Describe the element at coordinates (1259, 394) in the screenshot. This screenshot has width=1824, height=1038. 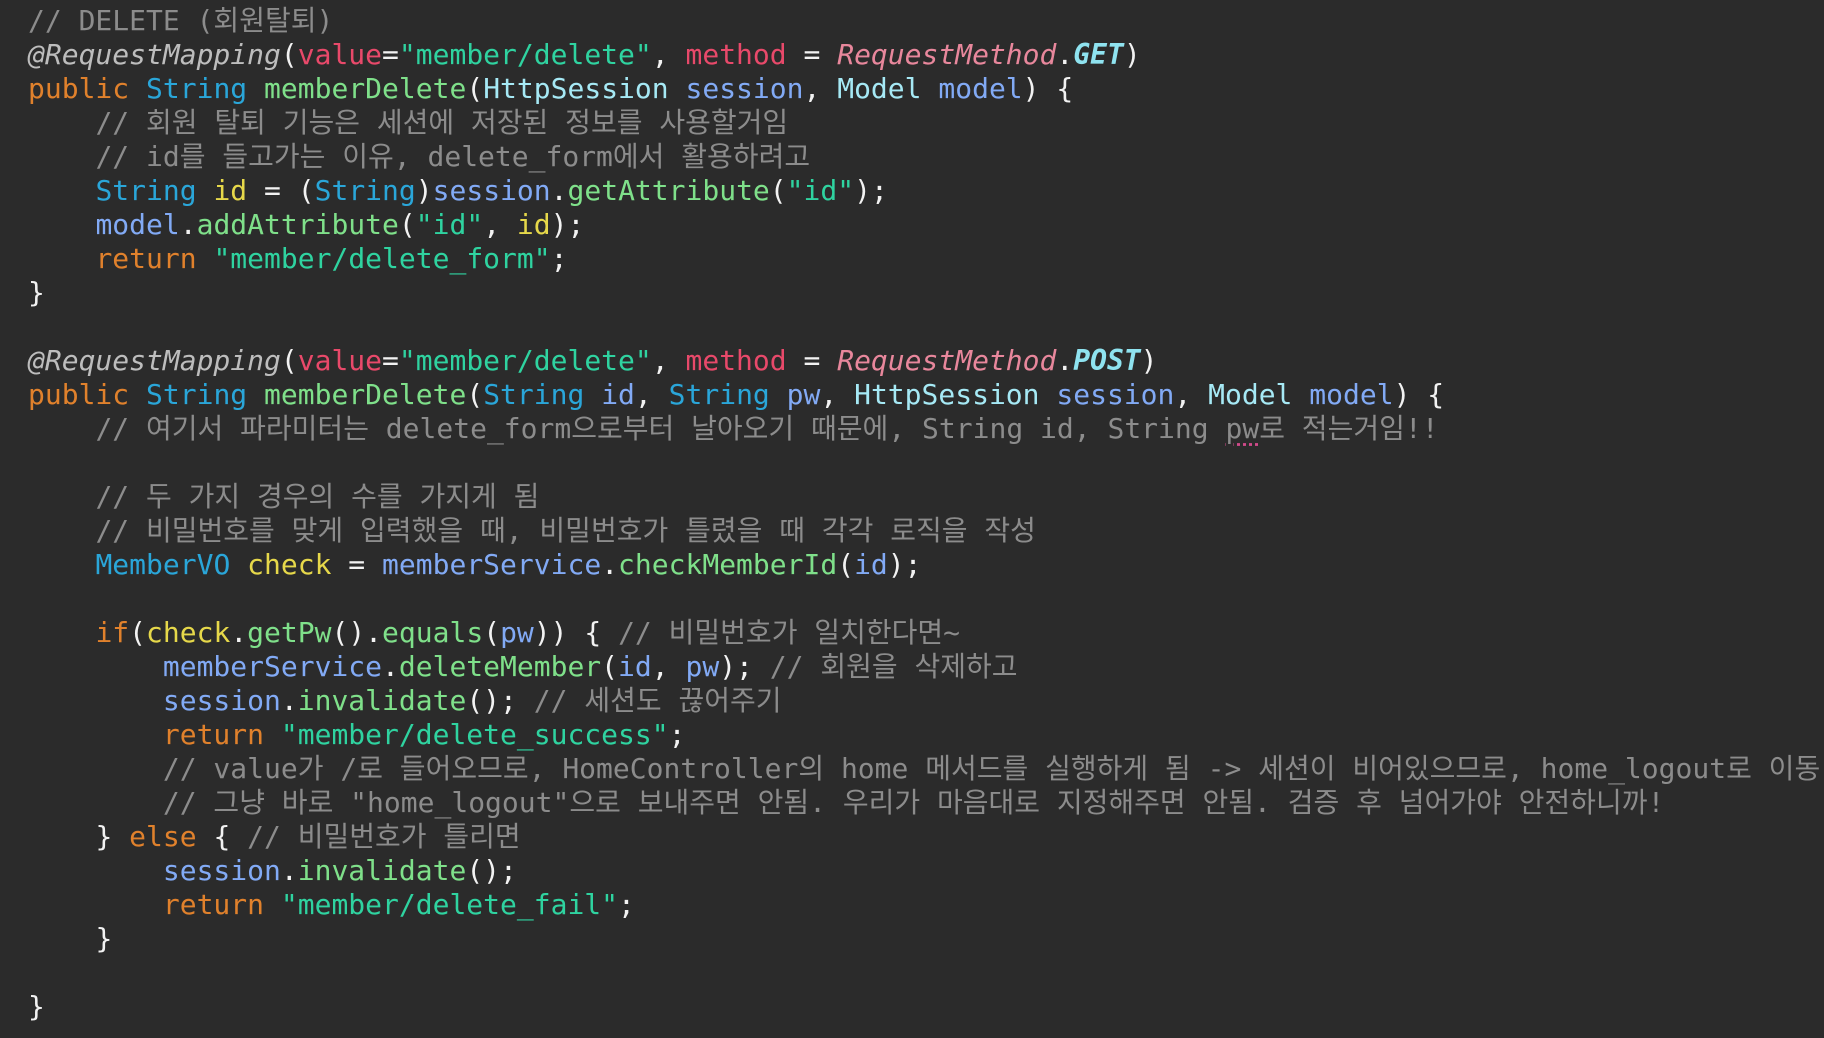
I see `code-token-typeLight: Model` at that location.